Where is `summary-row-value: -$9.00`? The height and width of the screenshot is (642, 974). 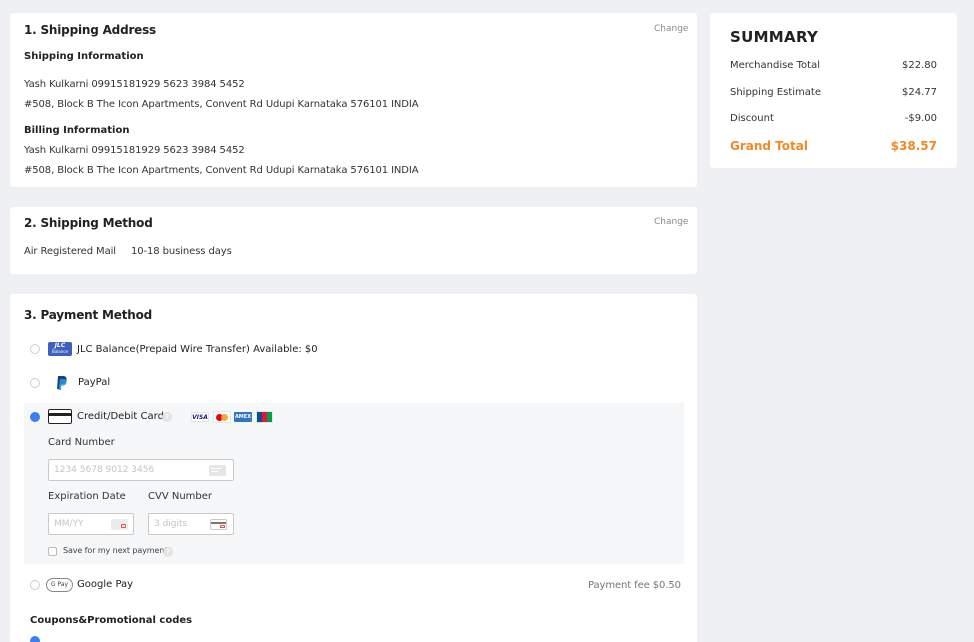
summary-row-value: -$9.00 is located at coordinates (920, 118).